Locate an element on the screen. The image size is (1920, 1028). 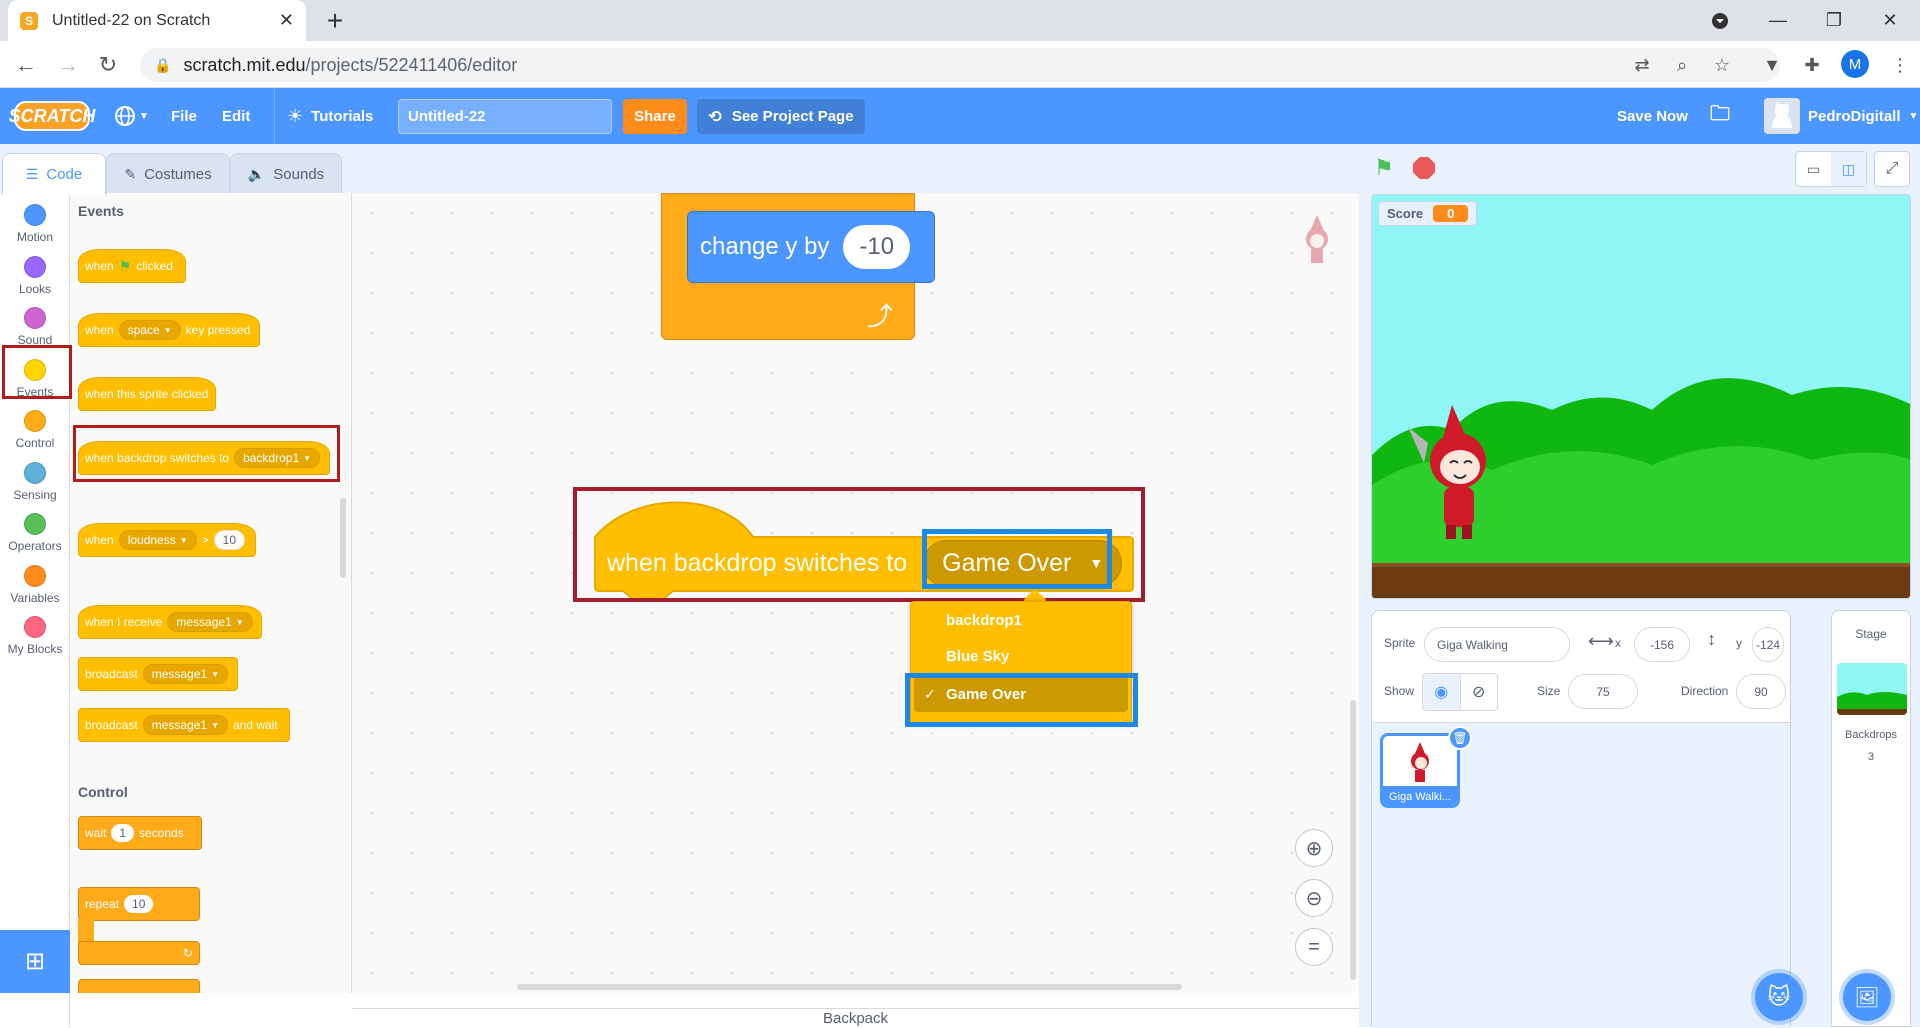
broadcast-dropdown: message1 ▼ is located at coordinates (185, 674).